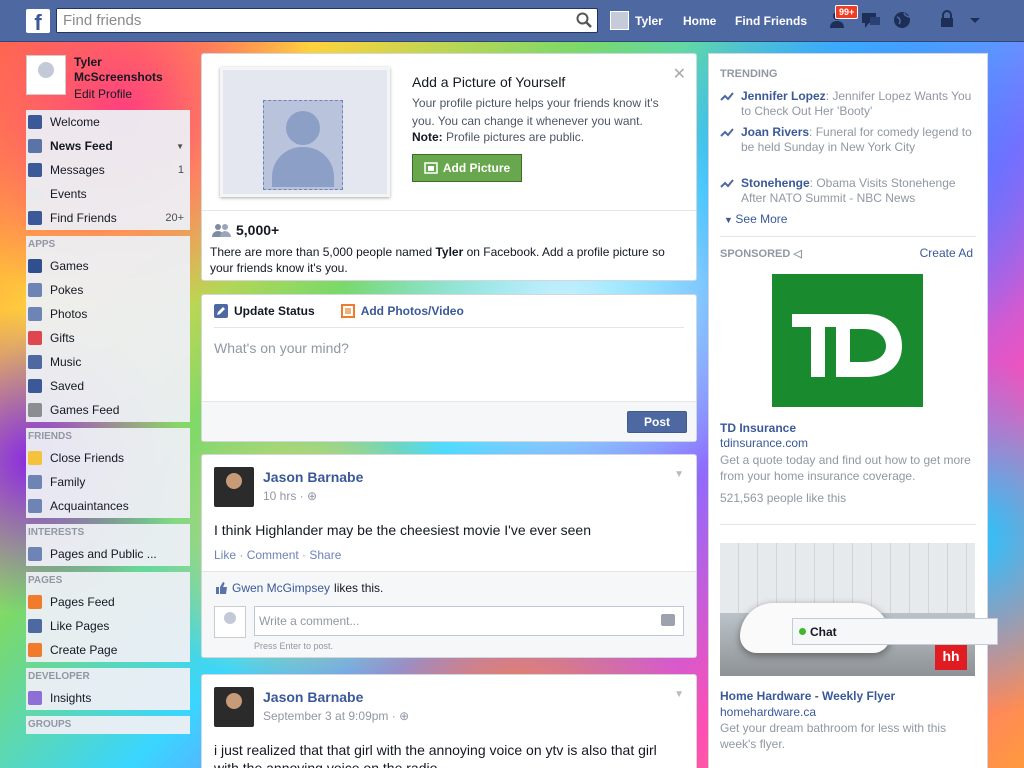  I want to click on section-interests-heading: INTERESTS, so click(108, 533).